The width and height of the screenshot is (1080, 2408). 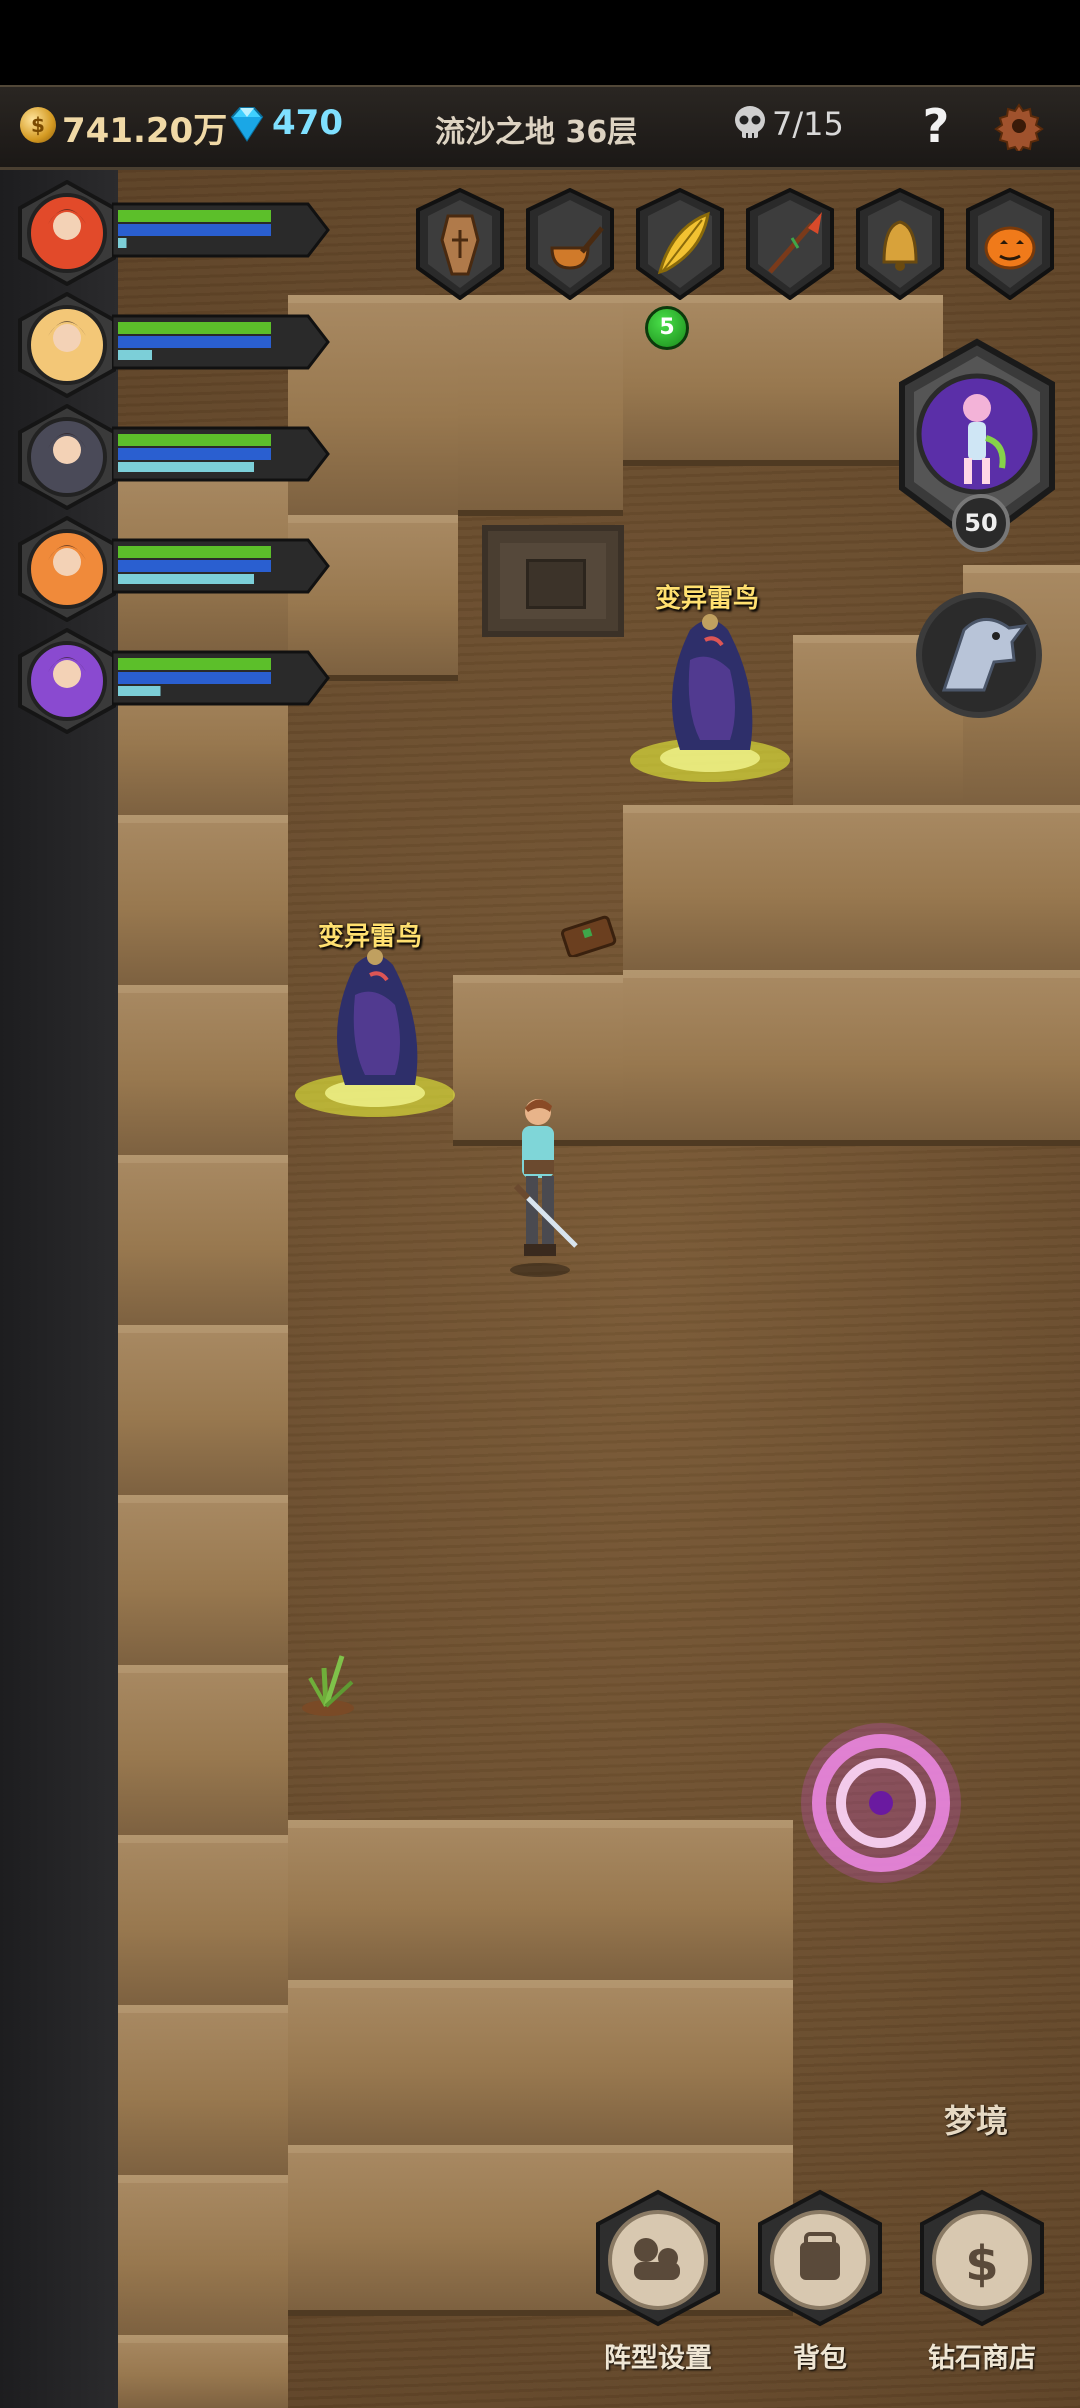 I want to click on kill-counter: 7/15, so click(x=808, y=124).